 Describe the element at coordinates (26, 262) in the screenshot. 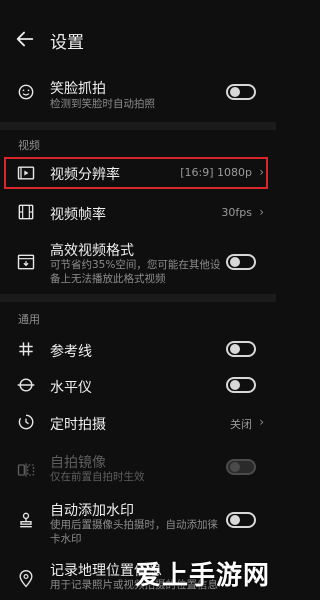

I see `hevc-icon` at that location.